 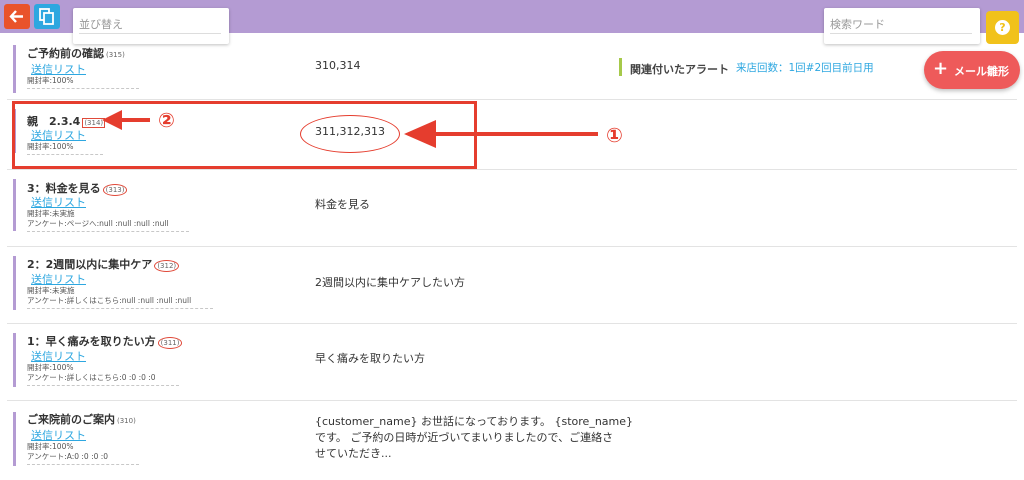 I want to click on annotation-marker-2: ②, so click(x=166, y=120).